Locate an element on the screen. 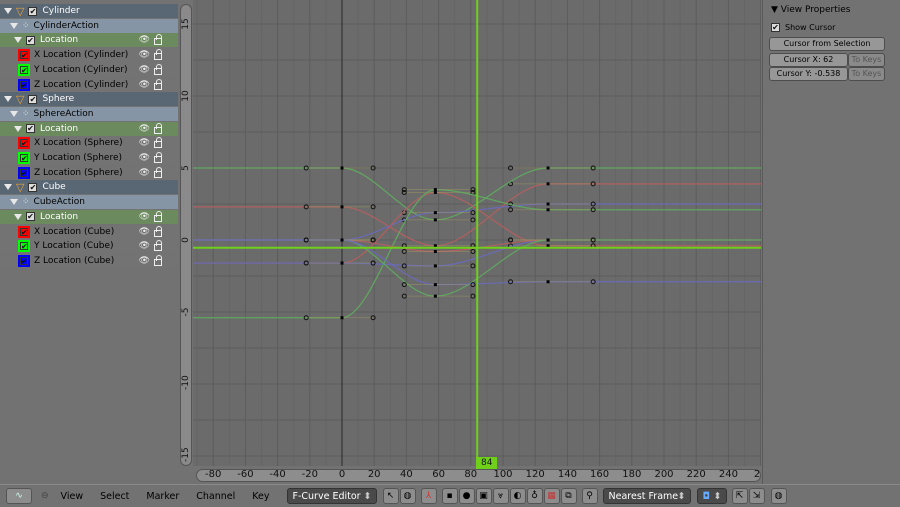 The width and height of the screenshot is (900, 507). menu-view: View is located at coordinates (72, 496).